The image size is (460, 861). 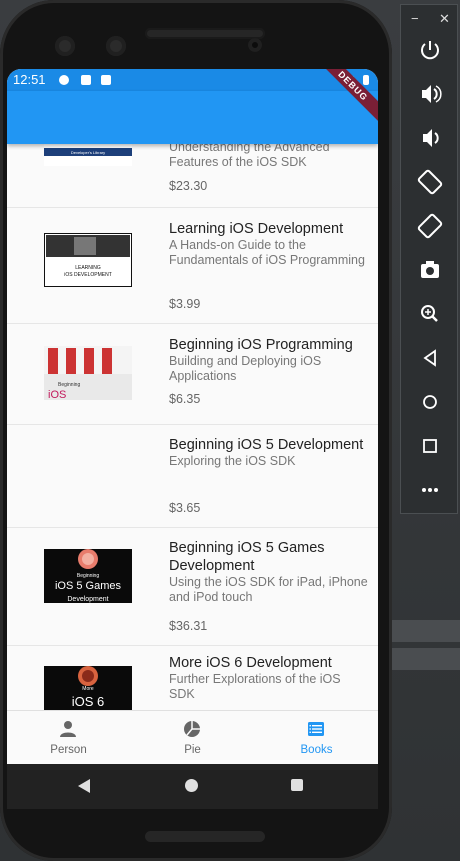 What do you see at coordinates (366, 80) in the screenshot?
I see `battery-icon` at bounding box center [366, 80].